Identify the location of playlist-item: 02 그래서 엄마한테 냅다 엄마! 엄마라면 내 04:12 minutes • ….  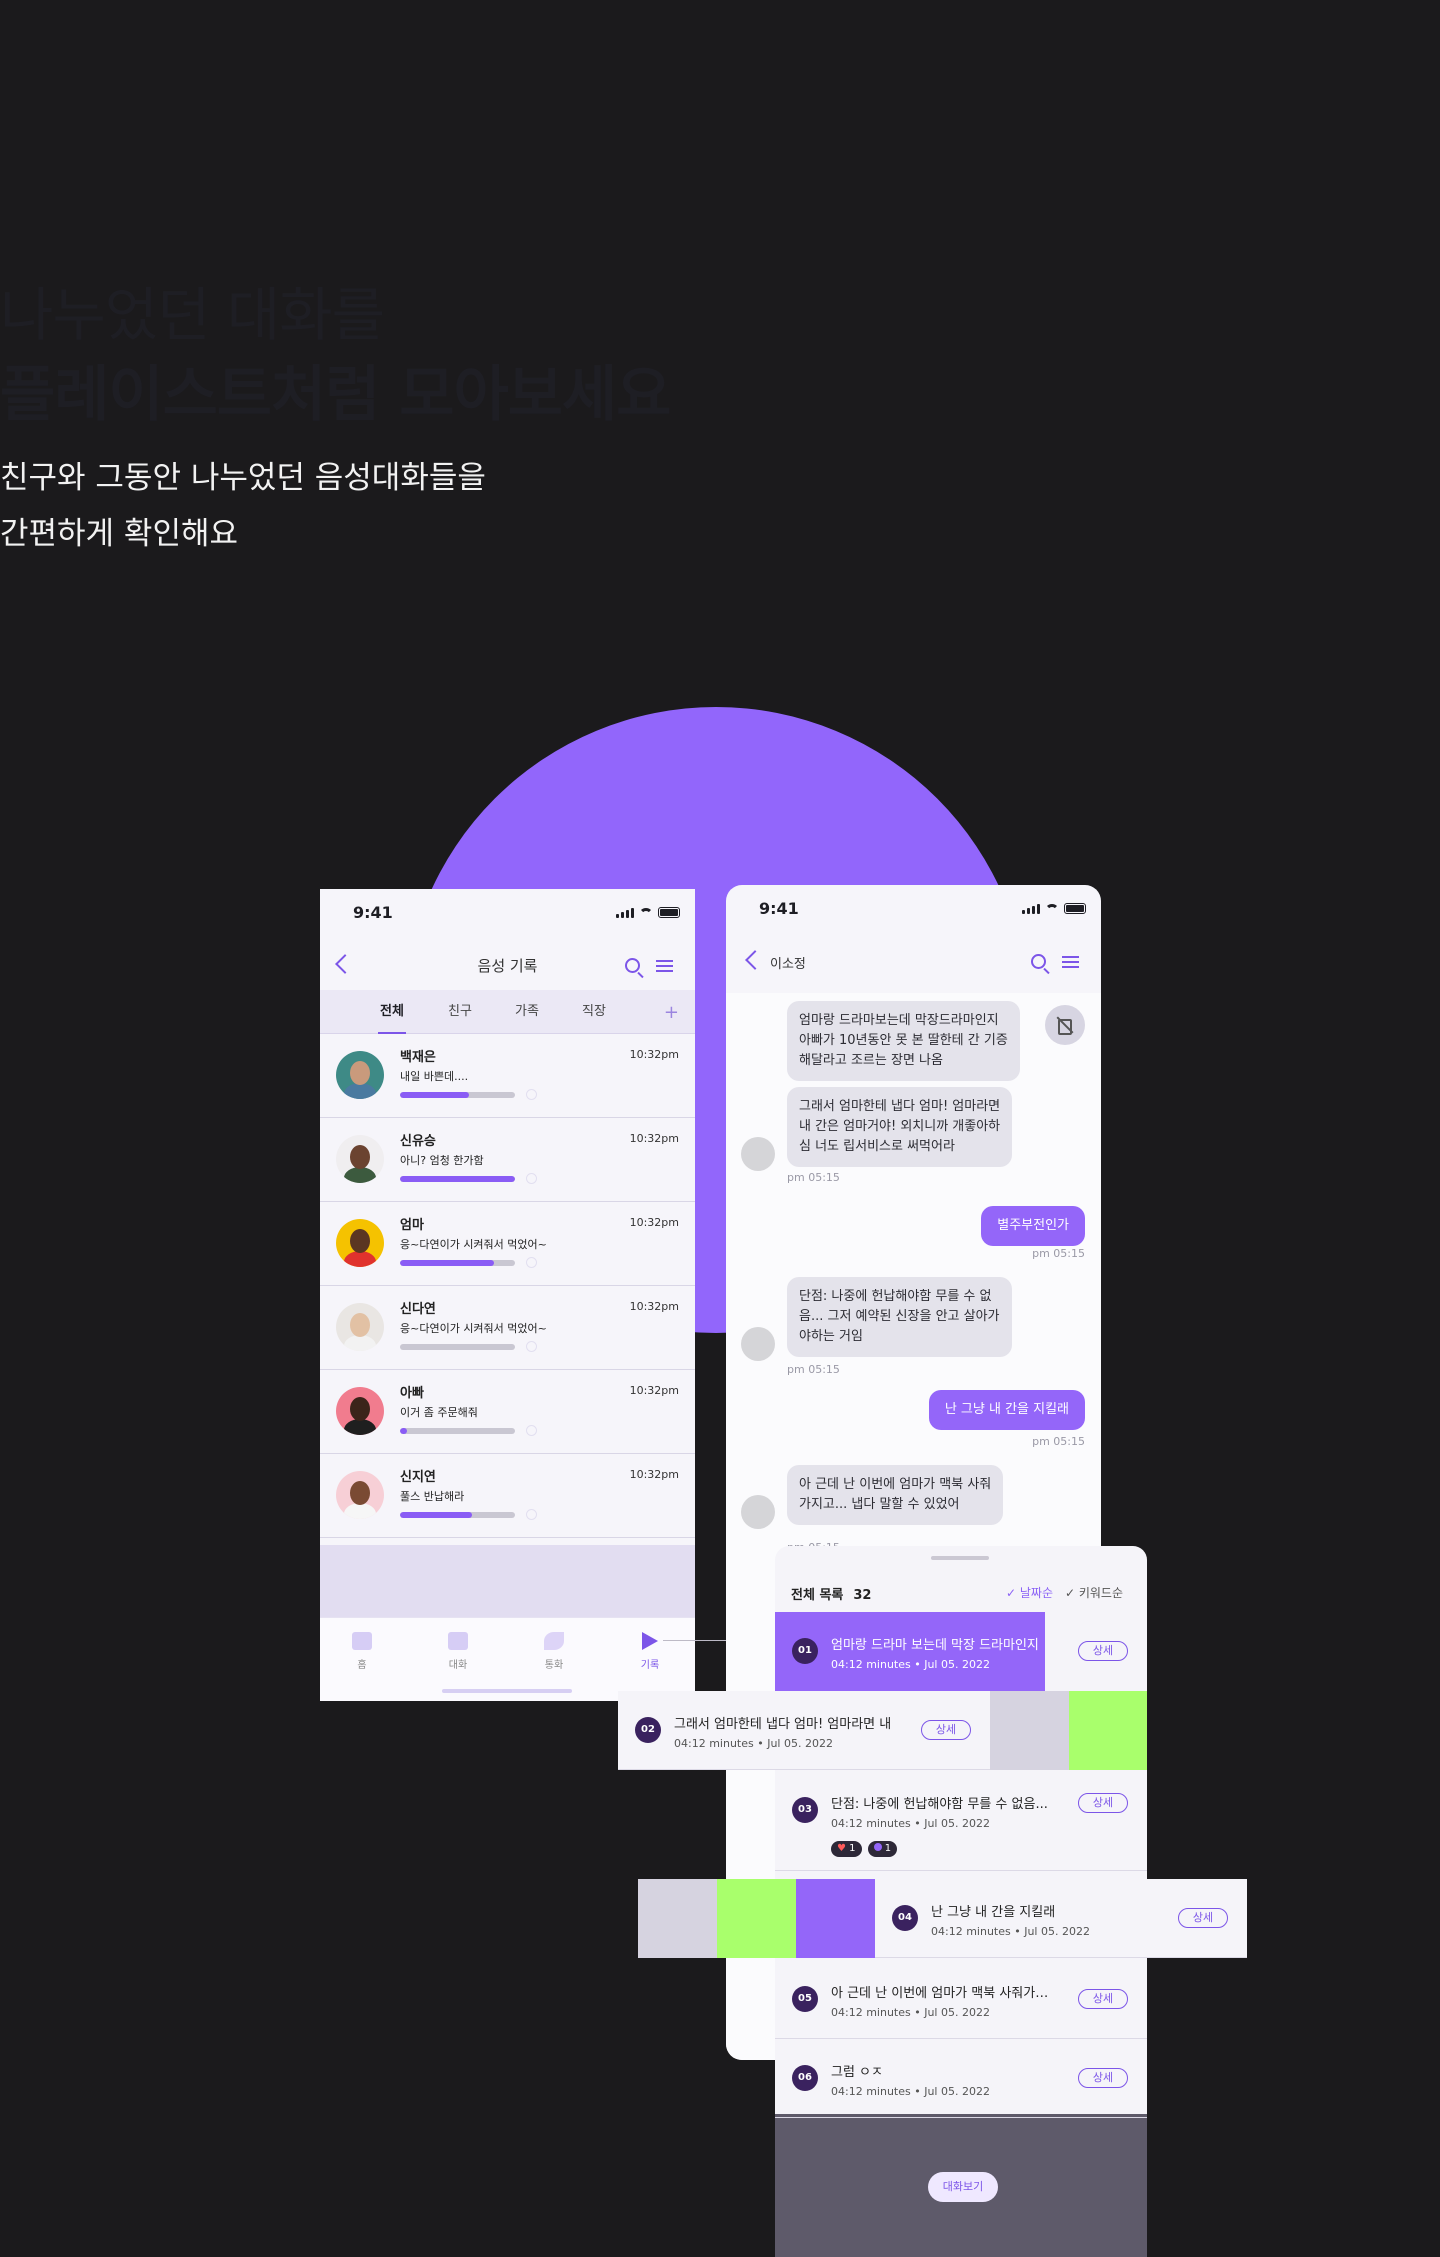
(804, 1730).